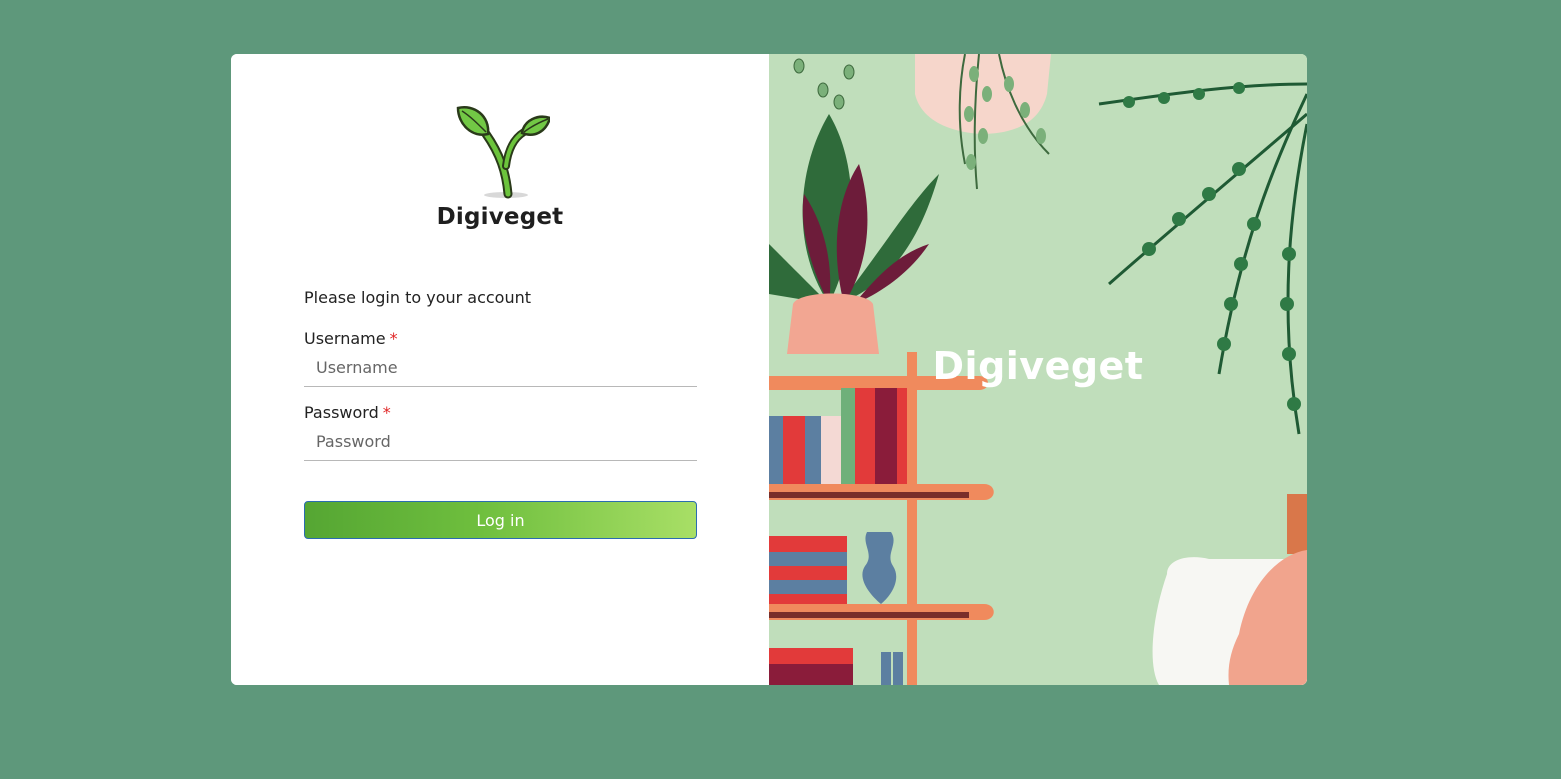 The height and width of the screenshot is (779, 1561). Describe the element at coordinates (1038, 366) in the screenshot. I see `hero-title: Digiveget` at that location.